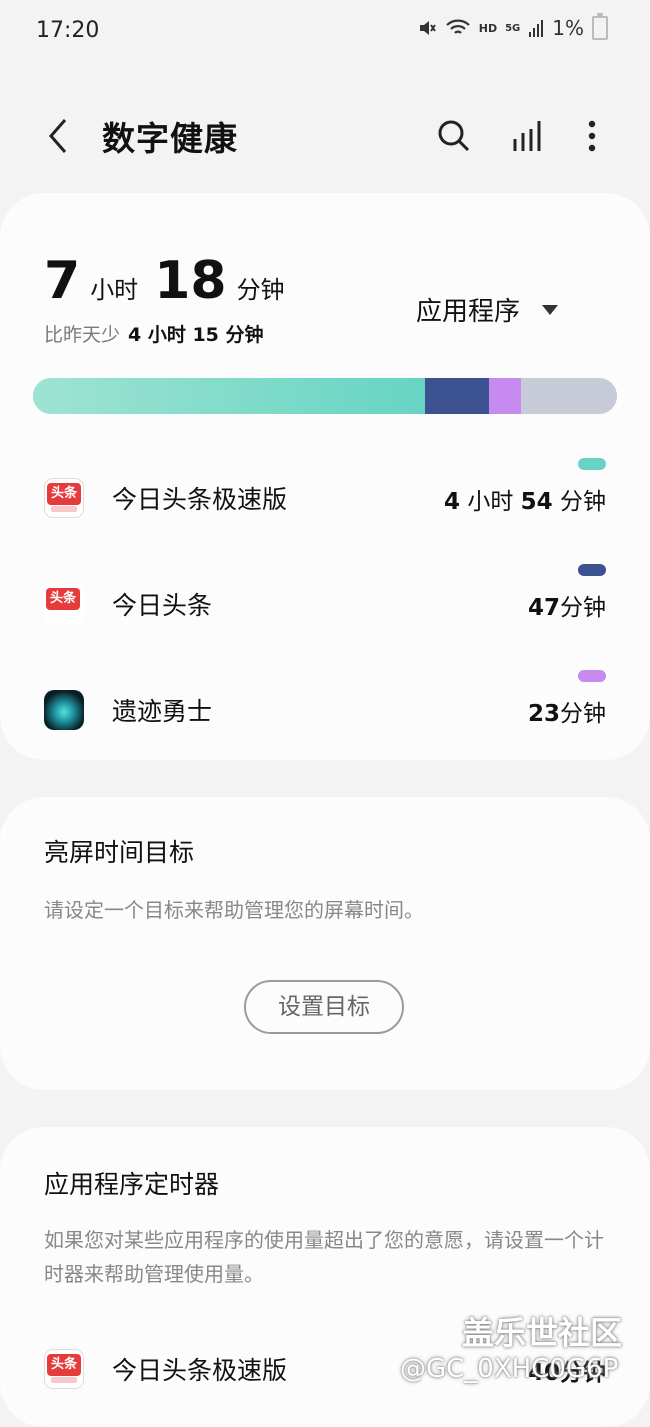  I want to click on app-usage-row: 头条 今日头条 47分钟, so click(325, 604).